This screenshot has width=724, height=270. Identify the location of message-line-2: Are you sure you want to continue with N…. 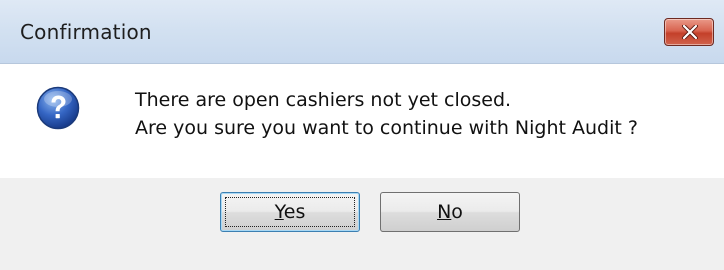
(386, 128).